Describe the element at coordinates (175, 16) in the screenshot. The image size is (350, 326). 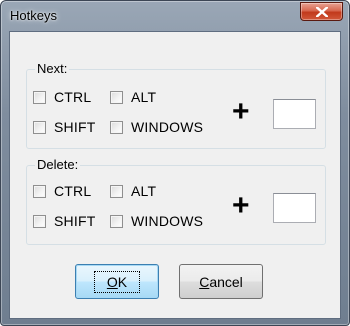
I see `title-bar: Hotkeys` at that location.